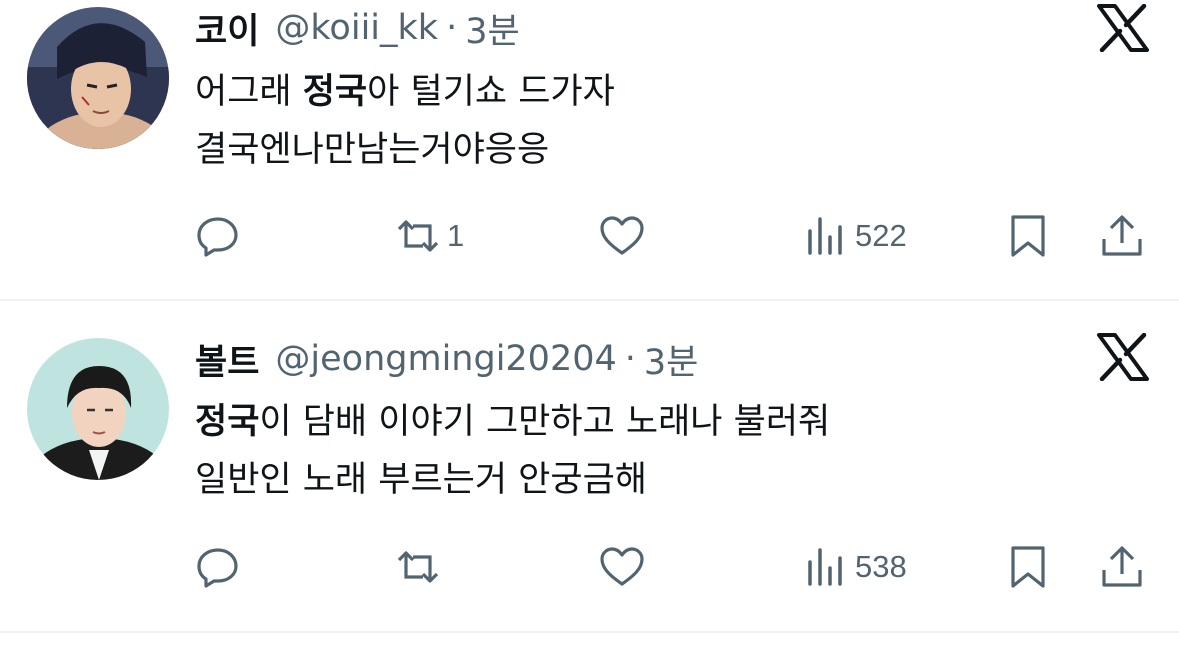 The image size is (1179, 661). What do you see at coordinates (405, 92) in the screenshot?
I see `tweet-text-line-1: 어그래 정국아 털기쇼 드가자` at bounding box center [405, 92].